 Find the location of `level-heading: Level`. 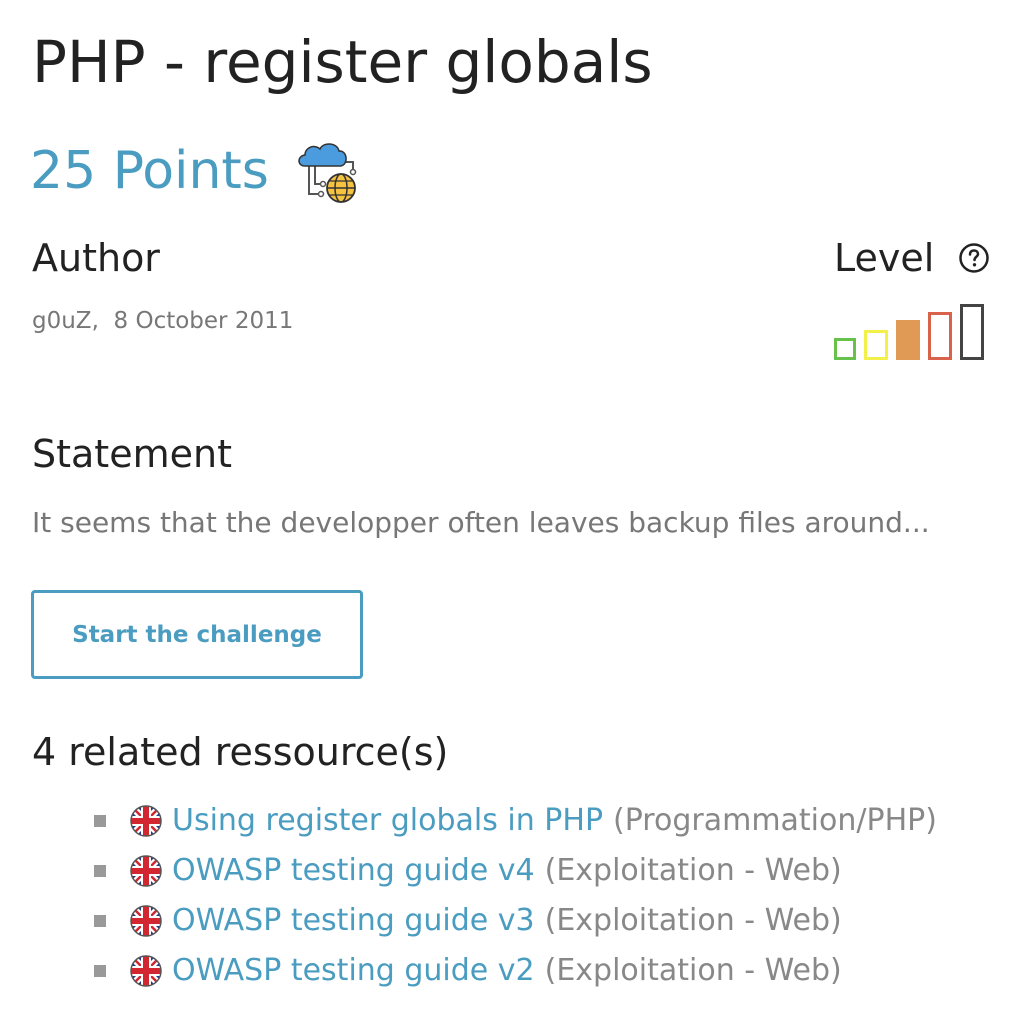

level-heading: Level is located at coordinates (884, 258).